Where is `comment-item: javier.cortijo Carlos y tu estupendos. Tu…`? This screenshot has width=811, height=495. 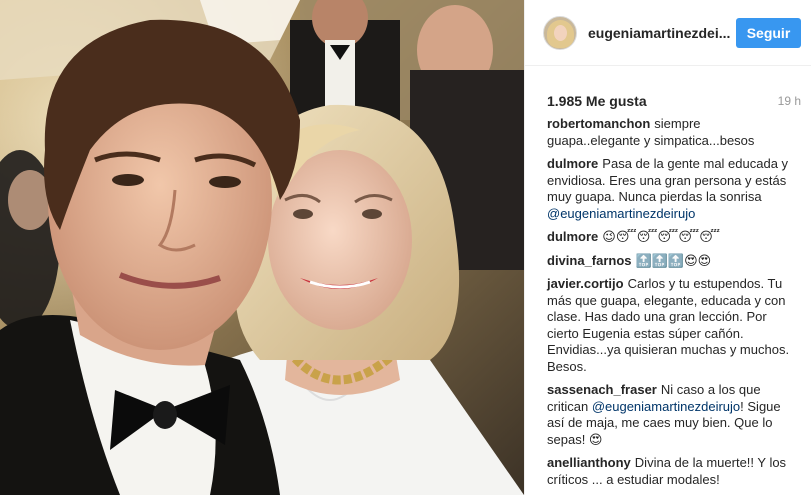
comment-item: javier.cortijo Carlos y tu estupendos. Tu… is located at coordinates (671, 325).